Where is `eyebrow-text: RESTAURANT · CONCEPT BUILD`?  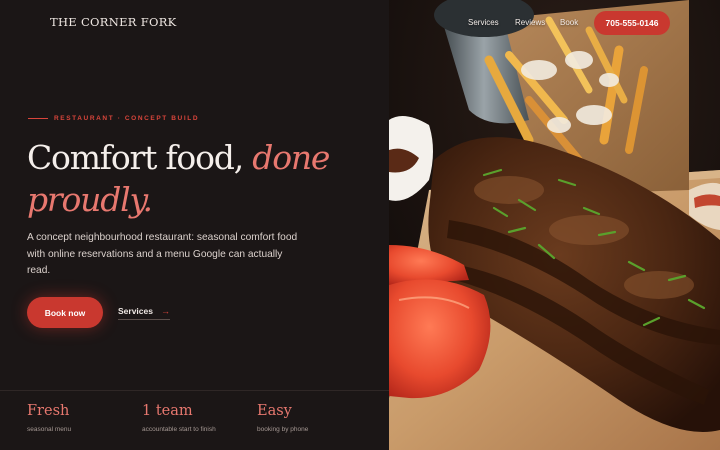 eyebrow-text: RESTAURANT · CONCEPT BUILD is located at coordinates (127, 118).